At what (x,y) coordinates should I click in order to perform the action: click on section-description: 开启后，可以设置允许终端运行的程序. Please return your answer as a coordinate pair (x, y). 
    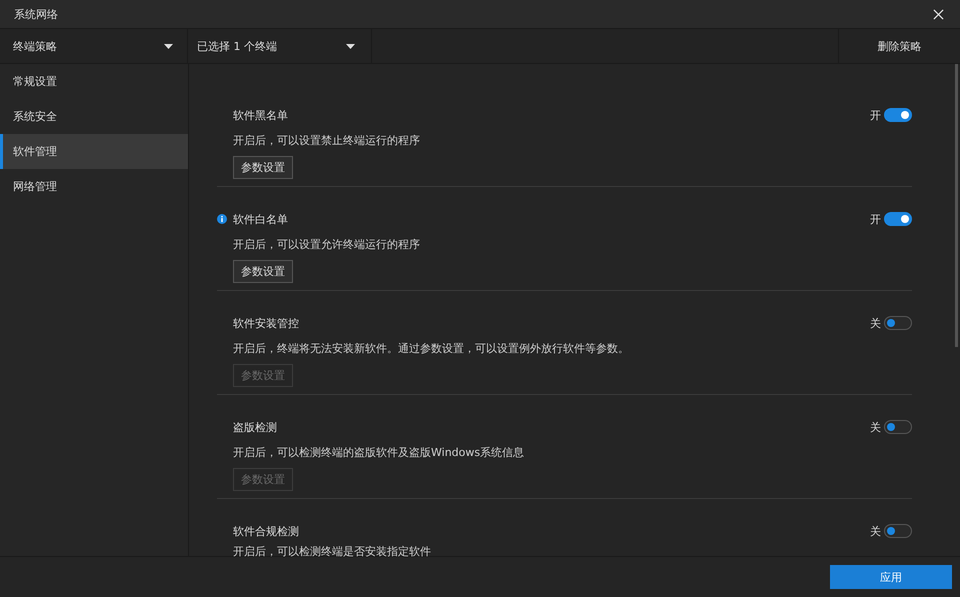
    Looking at the image, I should click on (327, 244).